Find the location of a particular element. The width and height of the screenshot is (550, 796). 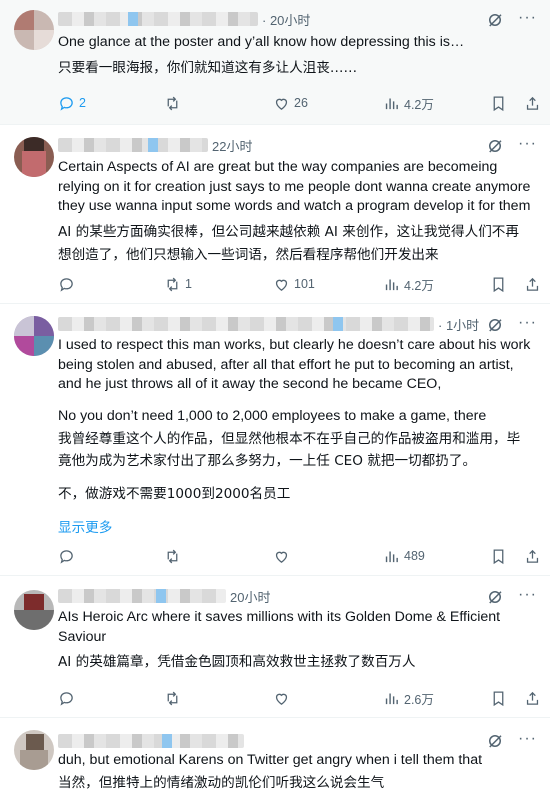

post-text-translation: 竟他为成为艺术家付出了那么多努力，一上任 CEO 就把一切都扔了。 is located at coordinates (267, 460).